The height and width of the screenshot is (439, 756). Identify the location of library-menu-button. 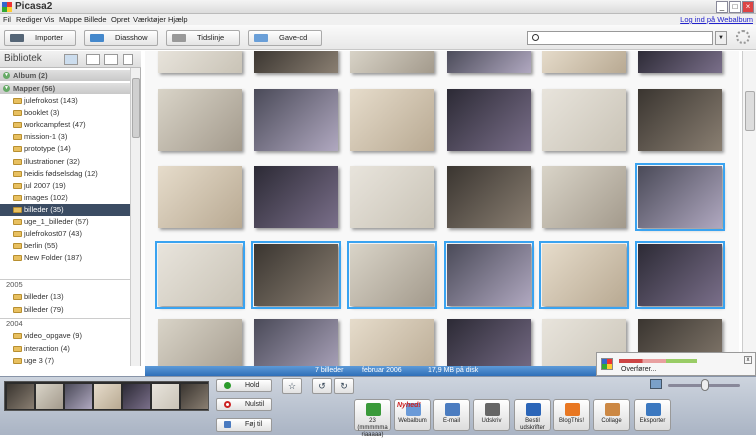
(128, 59).